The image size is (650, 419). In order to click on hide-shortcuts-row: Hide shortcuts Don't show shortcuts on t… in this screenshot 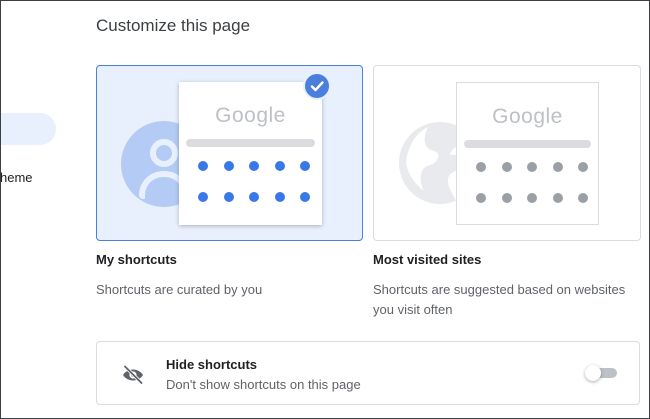, I will do `click(368, 373)`.